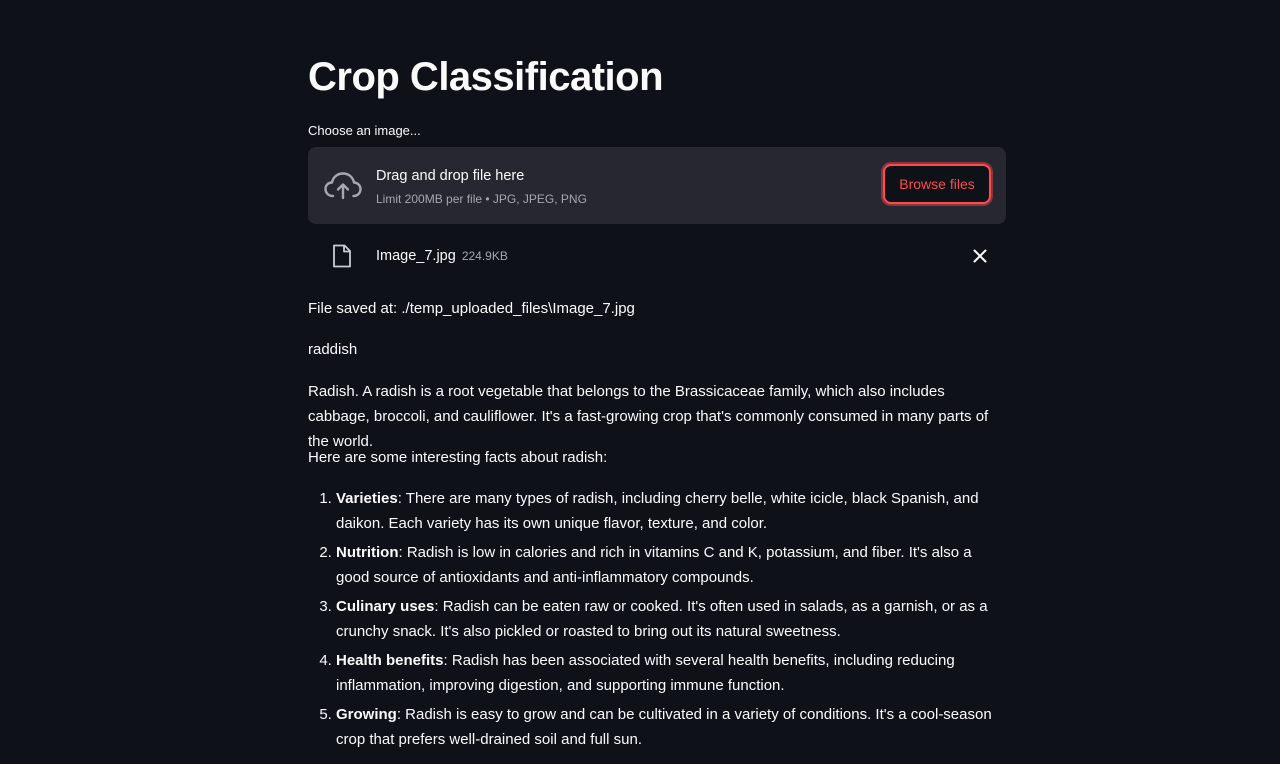 The height and width of the screenshot is (764, 1280). I want to click on fact-title: Nutrition, so click(367, 552).